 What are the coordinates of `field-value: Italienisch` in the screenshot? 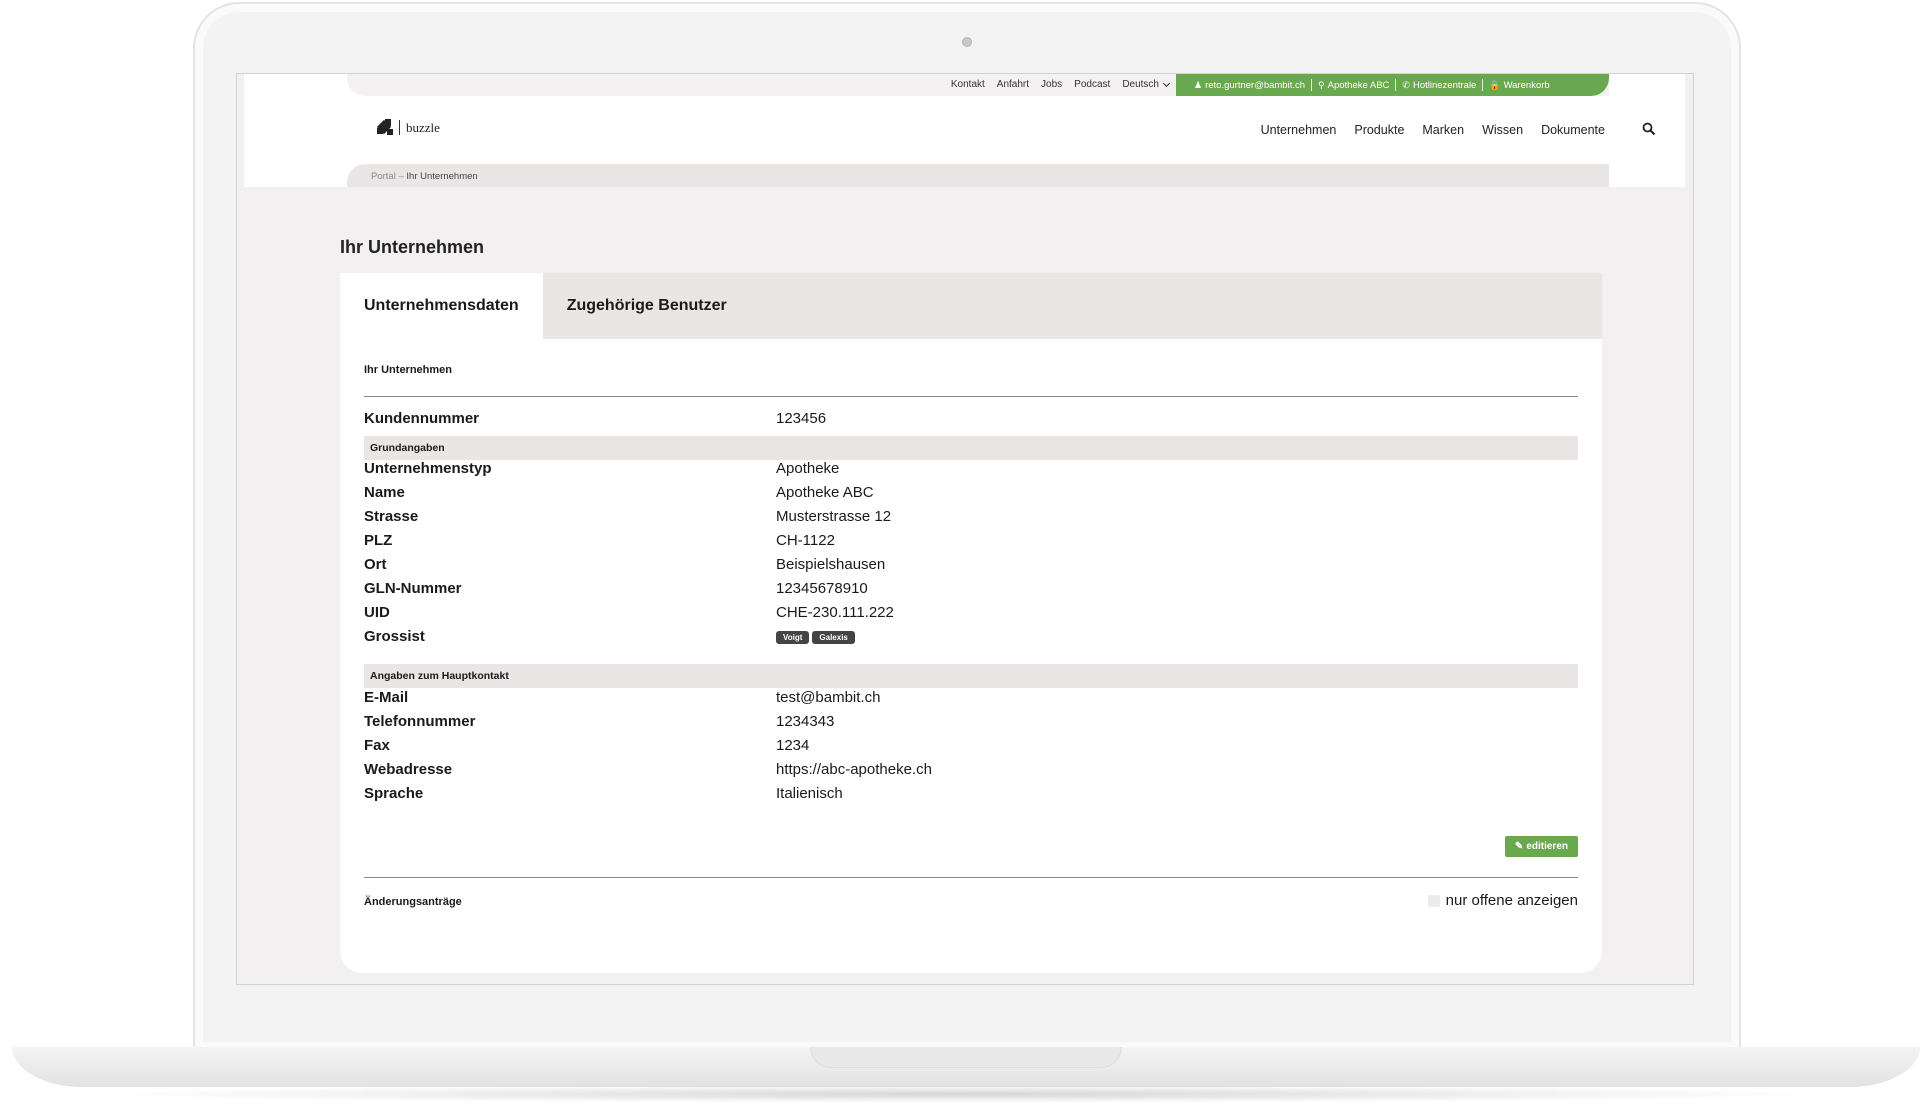 It's located at (809, 793).